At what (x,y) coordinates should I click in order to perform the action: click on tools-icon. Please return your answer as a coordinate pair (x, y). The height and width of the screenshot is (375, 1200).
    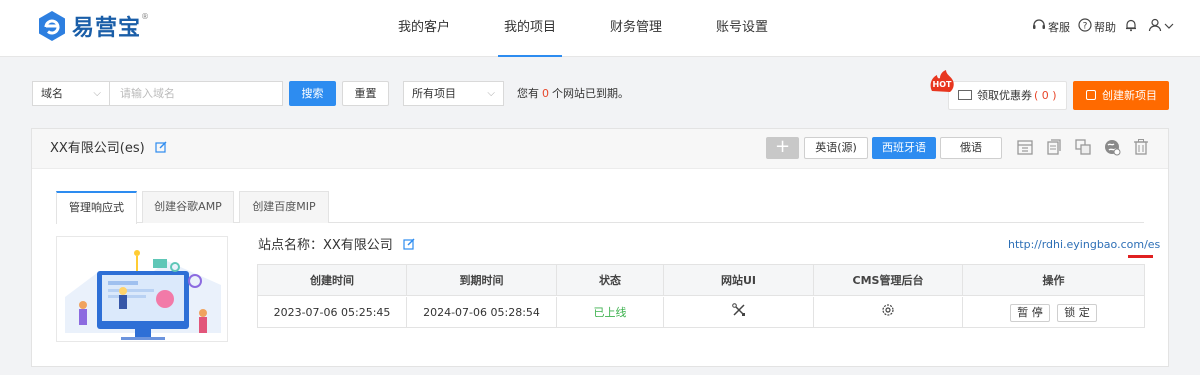
    Looking at the image, I should click on (738, 313).